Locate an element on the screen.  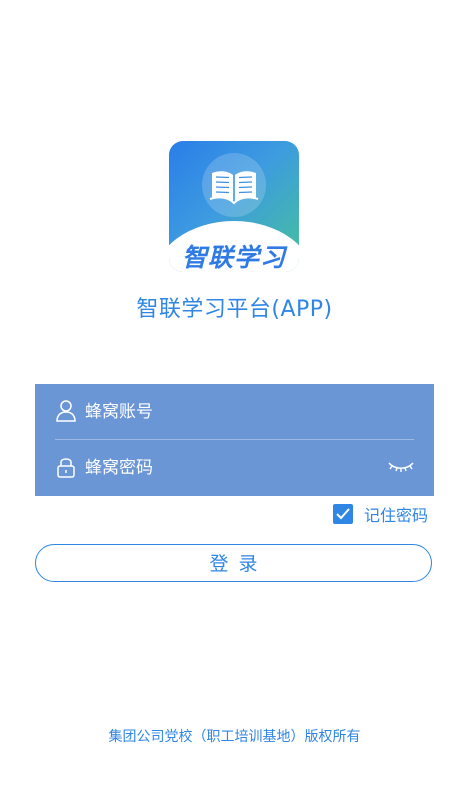
book-icon is located at coordinates (234, 185).